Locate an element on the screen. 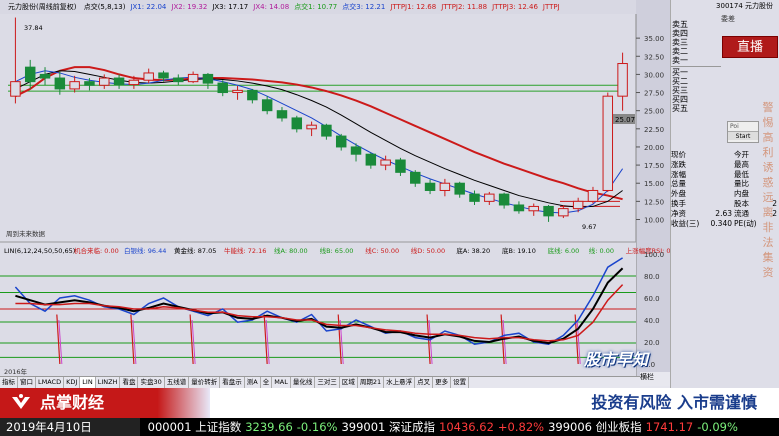 This screenshot has width=779, height=436. tab-1: 指标 is located at coordinates (9, 382).